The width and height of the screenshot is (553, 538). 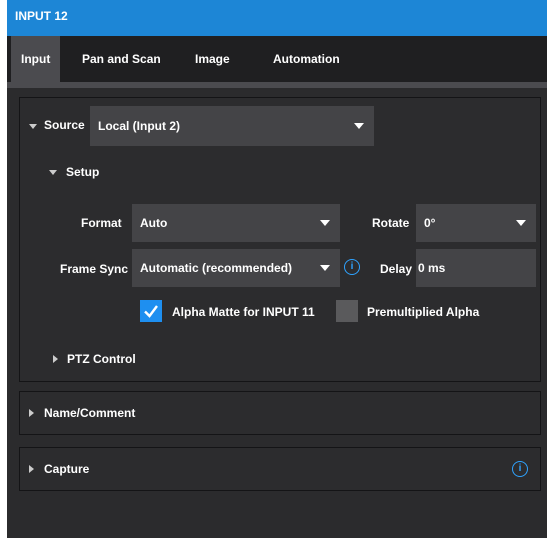 What do you see at coordinates (55, 359) in the screenshot?
I see `ptz-expand-icon` at bounding box center [55, 359].